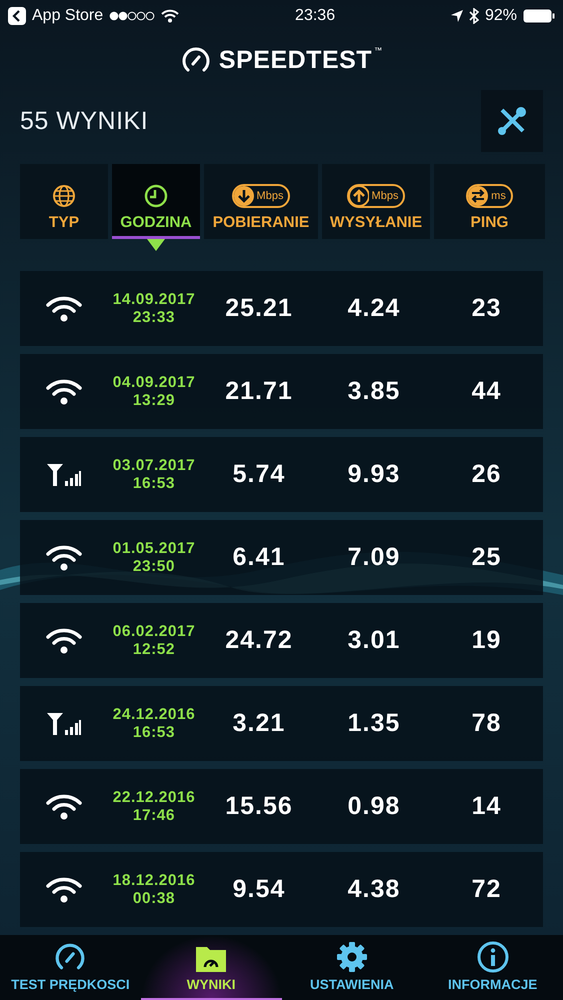 The image size is (563, 1000). What do you see at coordinates (259, 889) in the screenshot?
I see `download-value: 9.54` at bounding box center [259, 889].